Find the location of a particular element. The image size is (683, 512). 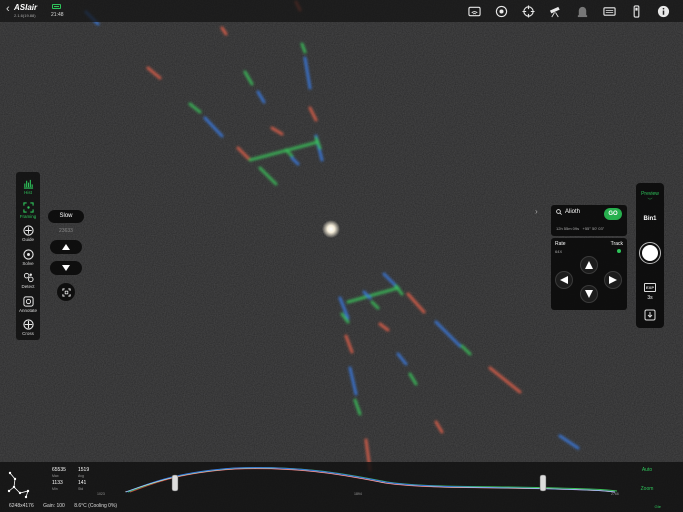

guide-icon is located at coordinates (28, 230).